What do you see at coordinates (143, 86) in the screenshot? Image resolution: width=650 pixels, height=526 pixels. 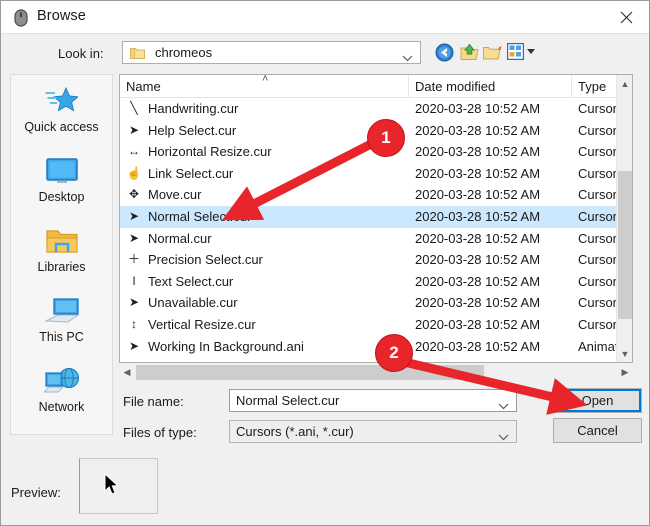 I see `column-header-name: Name` at bounding box center [143, 86].